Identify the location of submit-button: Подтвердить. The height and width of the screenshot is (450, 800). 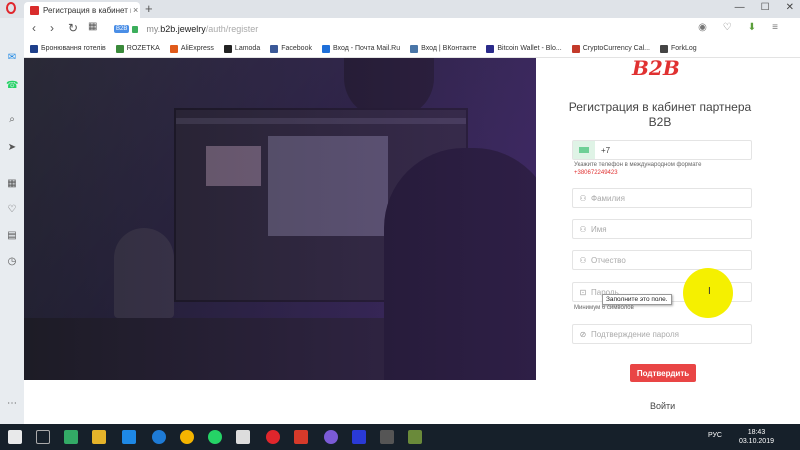
(663, 373).